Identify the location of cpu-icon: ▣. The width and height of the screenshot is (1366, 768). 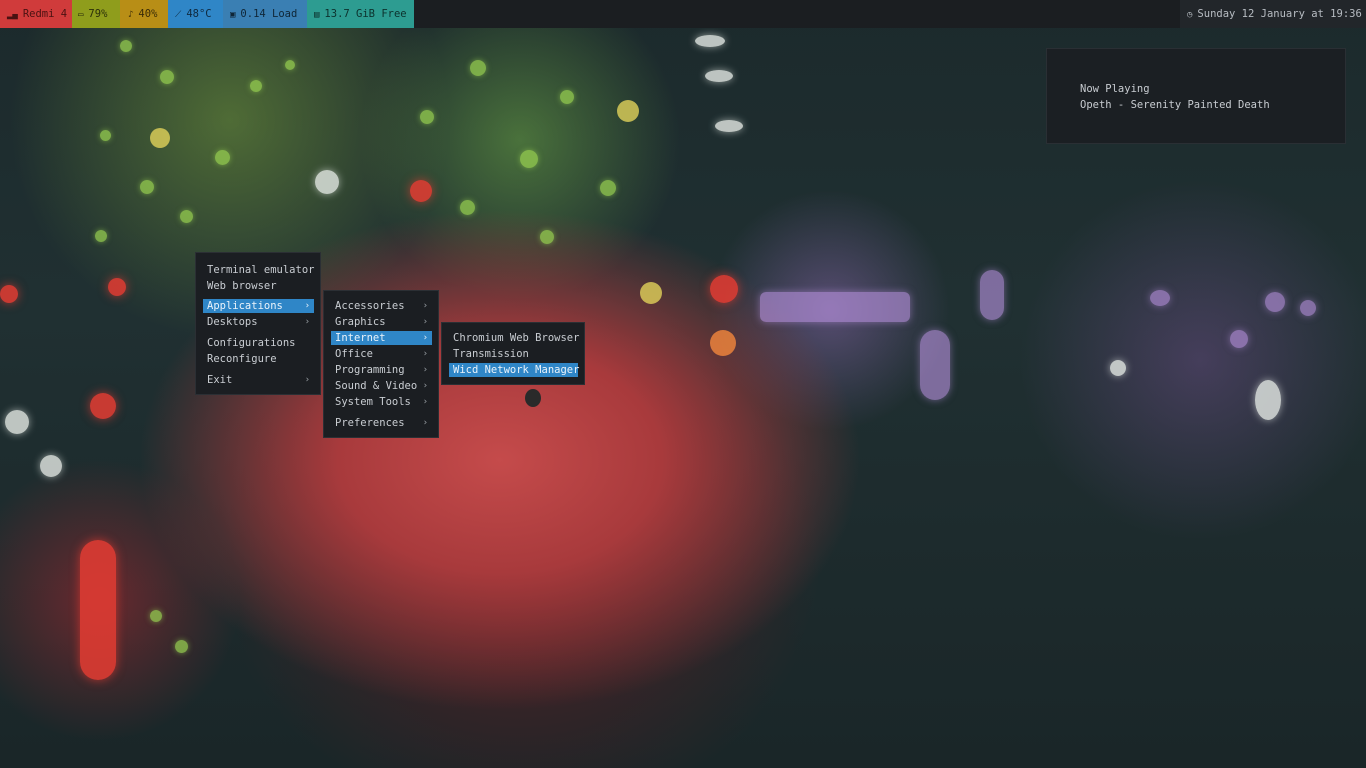
(233, 15).